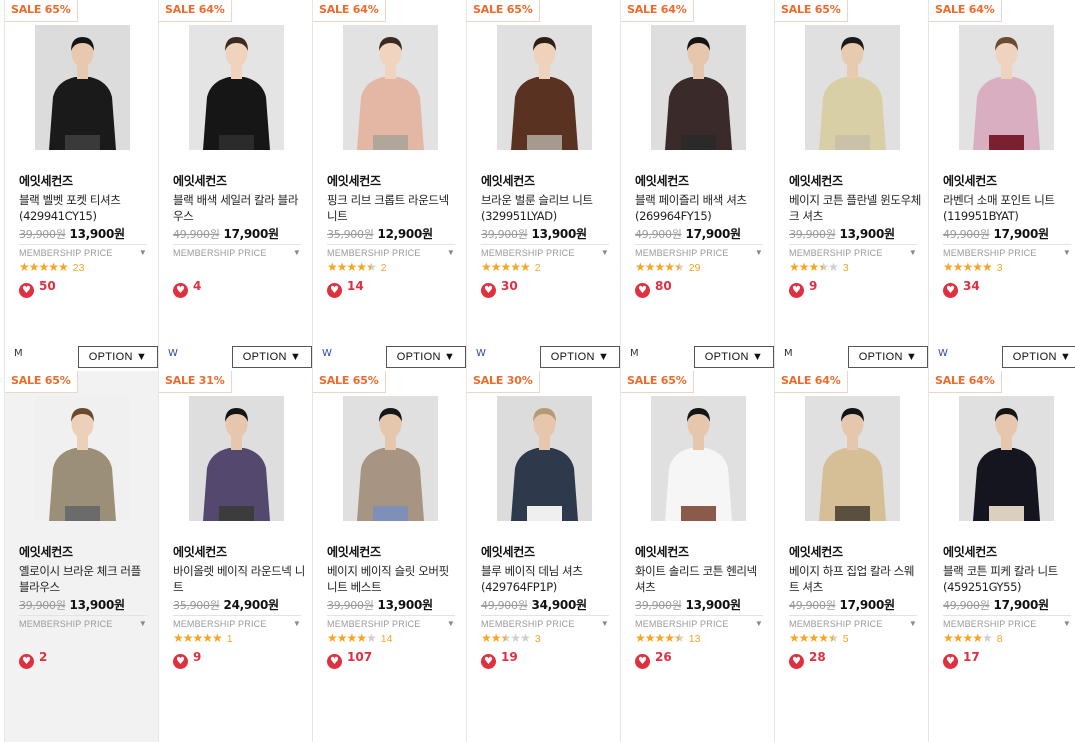 The height and width of the screenshot is (742, 1075). I want to click on product-name: 블랙 벨벳 포켓 티셔츠 (429941CY15), so click(86, 208).